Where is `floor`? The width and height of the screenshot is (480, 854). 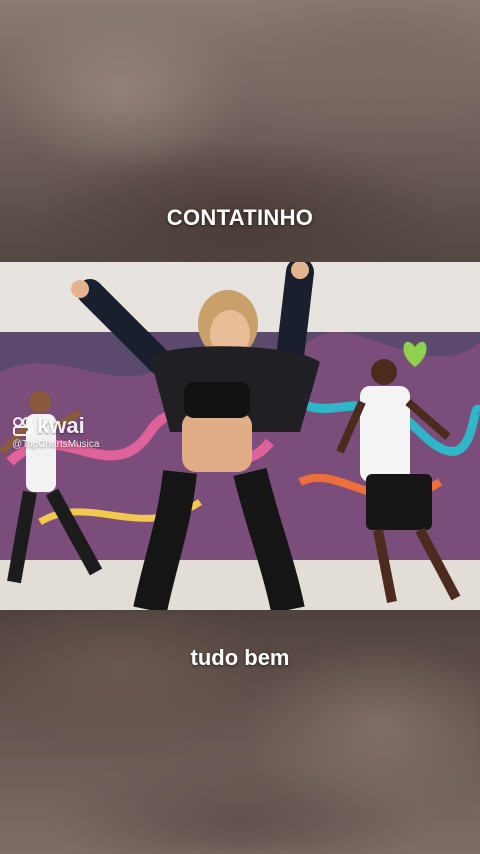
floor is located at coordinates (240, 585).